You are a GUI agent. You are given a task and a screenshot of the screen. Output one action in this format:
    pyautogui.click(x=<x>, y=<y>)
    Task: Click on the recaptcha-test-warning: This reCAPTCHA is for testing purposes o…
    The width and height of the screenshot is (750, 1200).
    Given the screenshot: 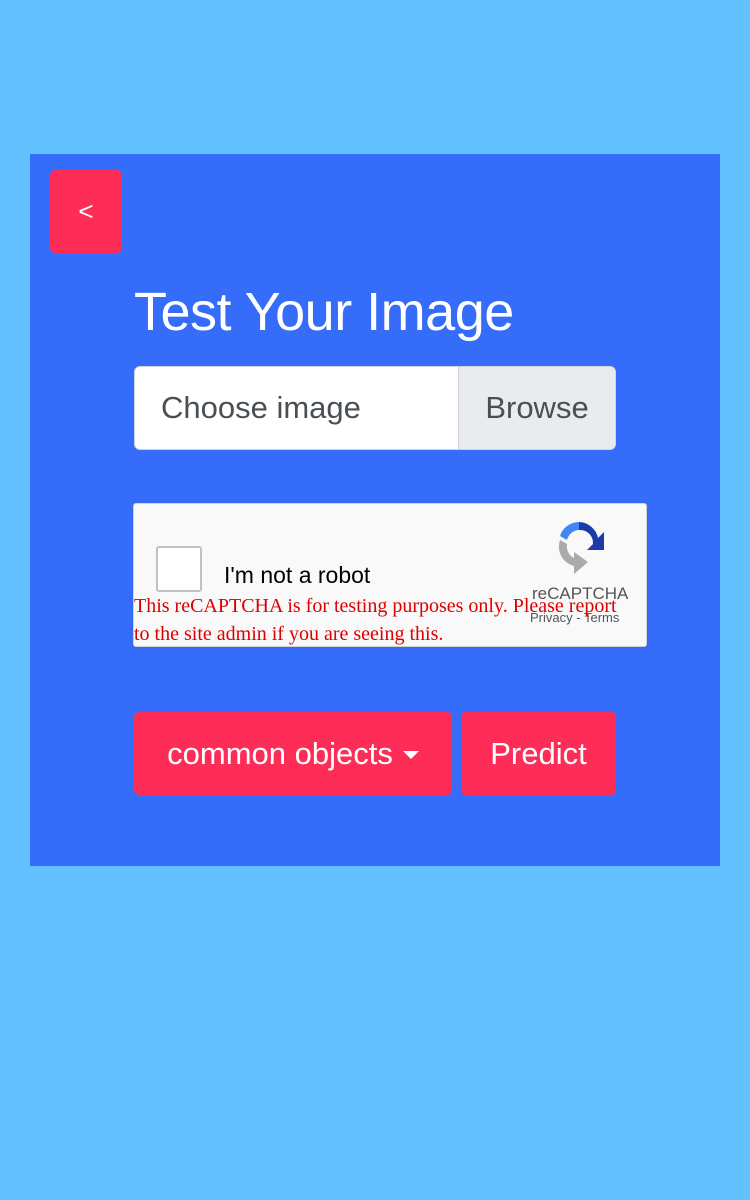 What is the action you would take?
    pyautogui.click(x=375, y=620)
    